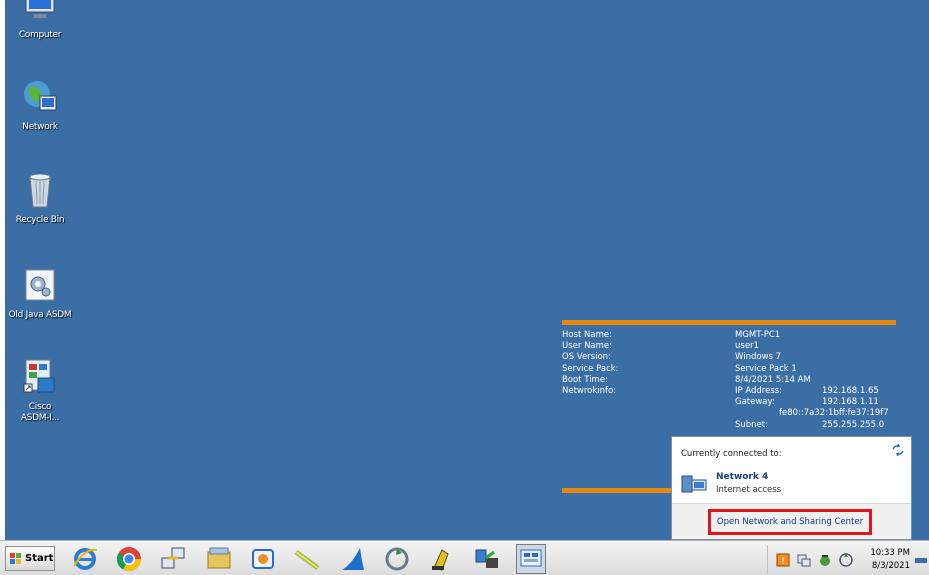  What do you see at coordinates (219, 559) in the screenshot?
I see `file-explorer-icon` at bounding box center [219, 559].